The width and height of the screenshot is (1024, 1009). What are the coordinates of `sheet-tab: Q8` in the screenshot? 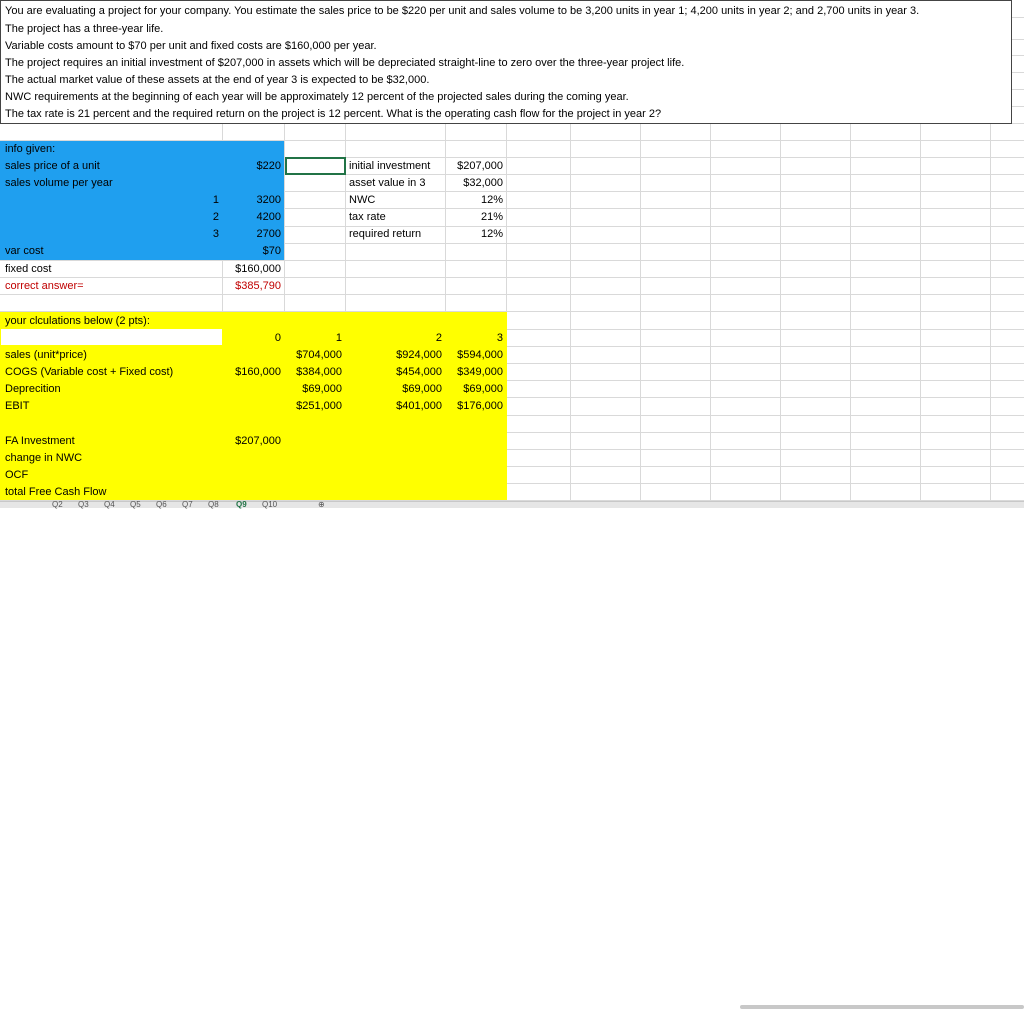 It's located at (213, 504).